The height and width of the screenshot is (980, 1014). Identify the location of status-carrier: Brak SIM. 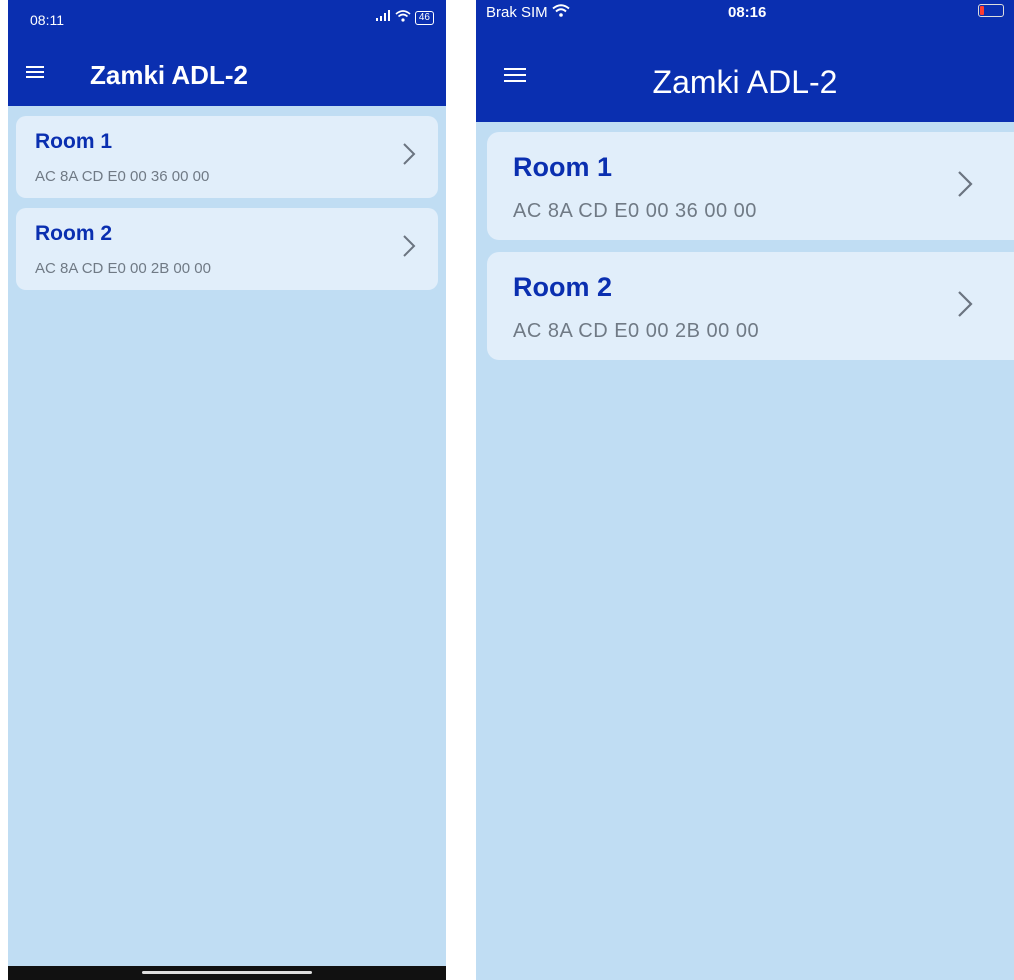
(528, 12).